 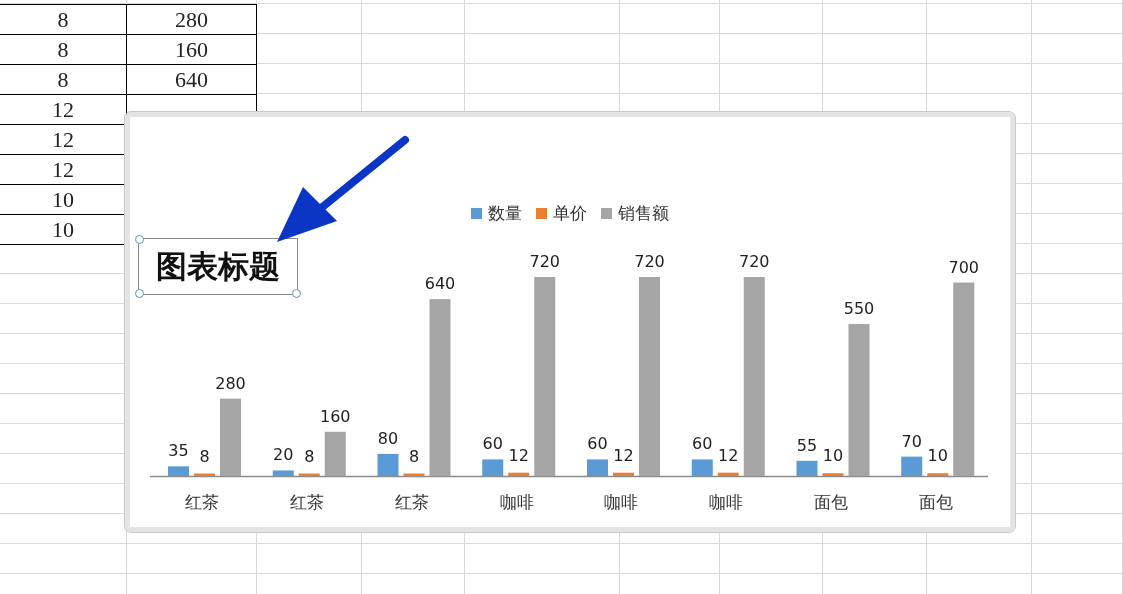 What do you see at coordinates (440, 284) in the screenshot?
I see `data-label: 640` at bounding box center [440, 284].